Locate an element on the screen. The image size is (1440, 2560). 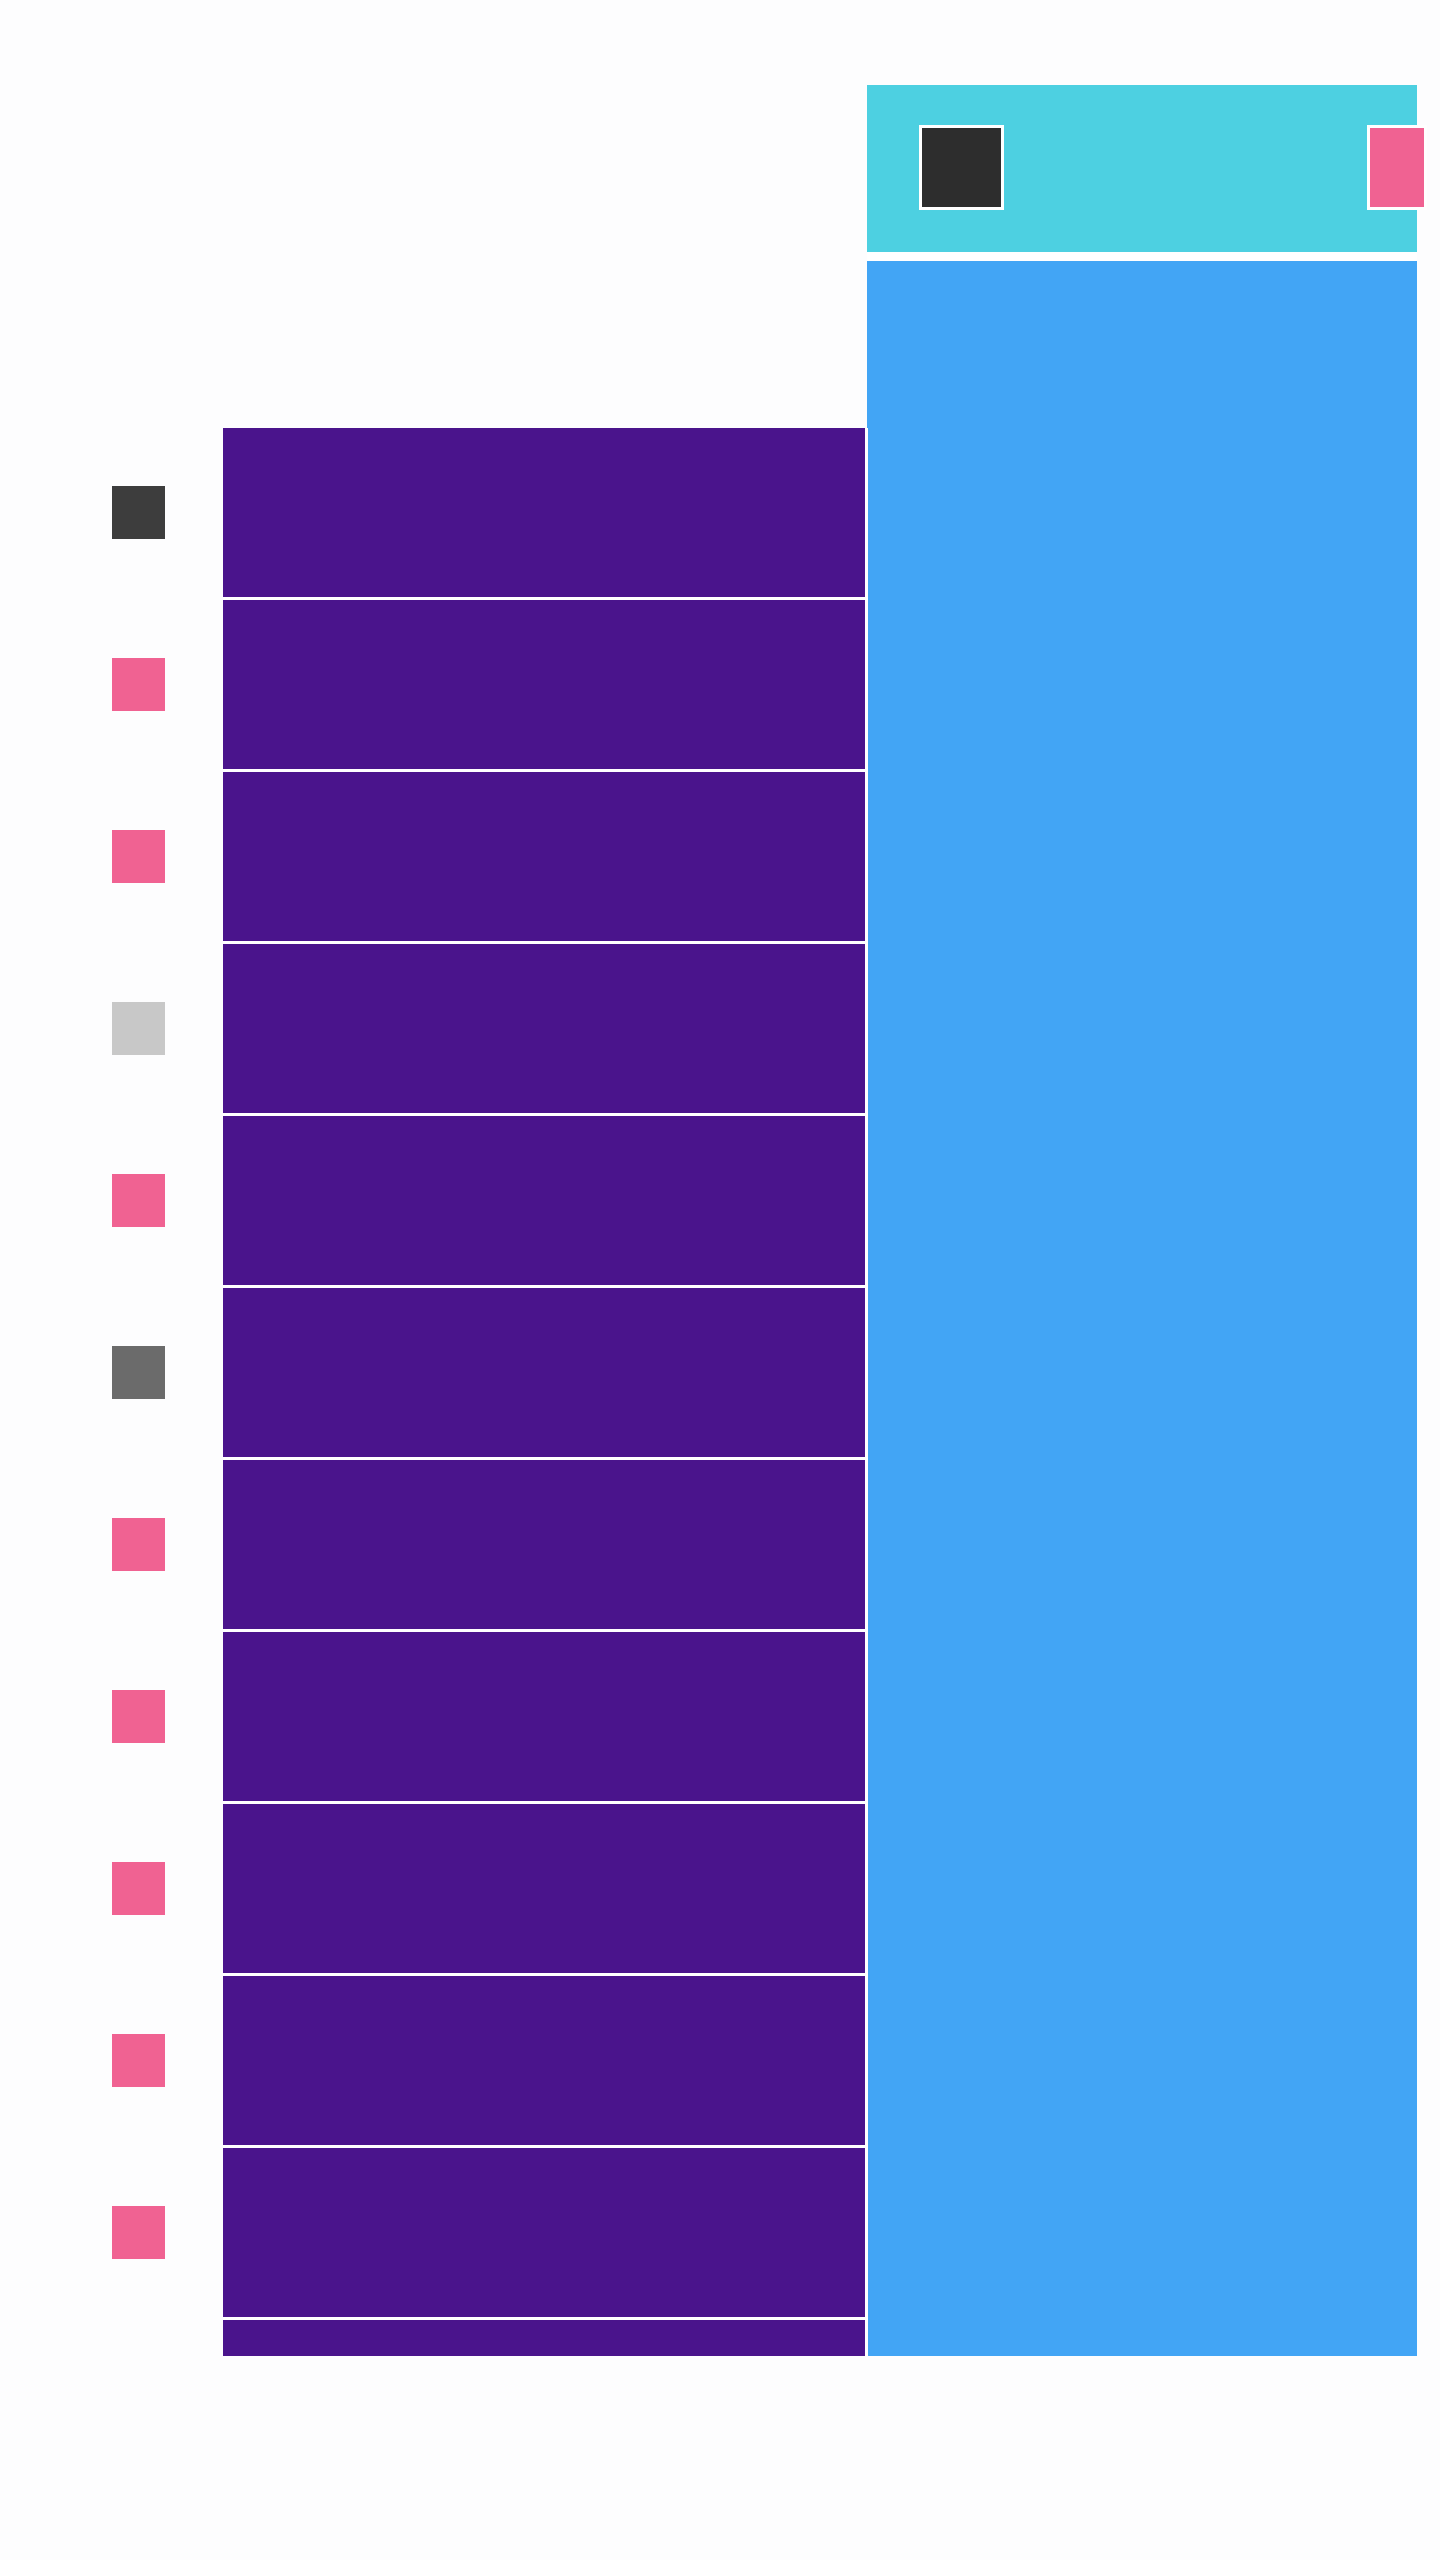
header-bar is located at coordinates (1147, 168).